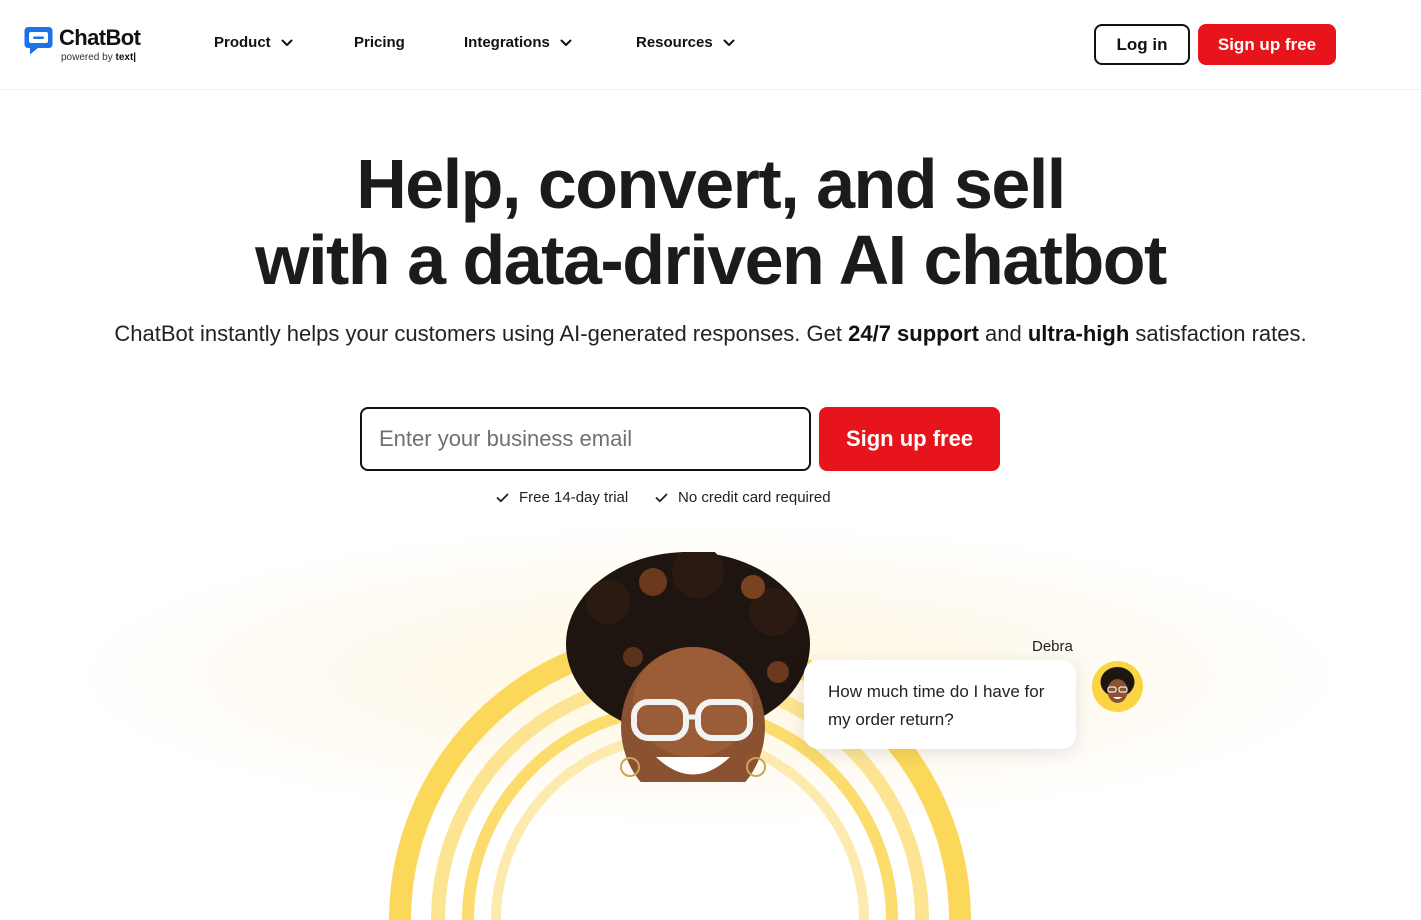 Image resolution: width=1421 pixels, height=920 pixels. I want to click on chat-sender-name: Debra, so click(1052, 646).